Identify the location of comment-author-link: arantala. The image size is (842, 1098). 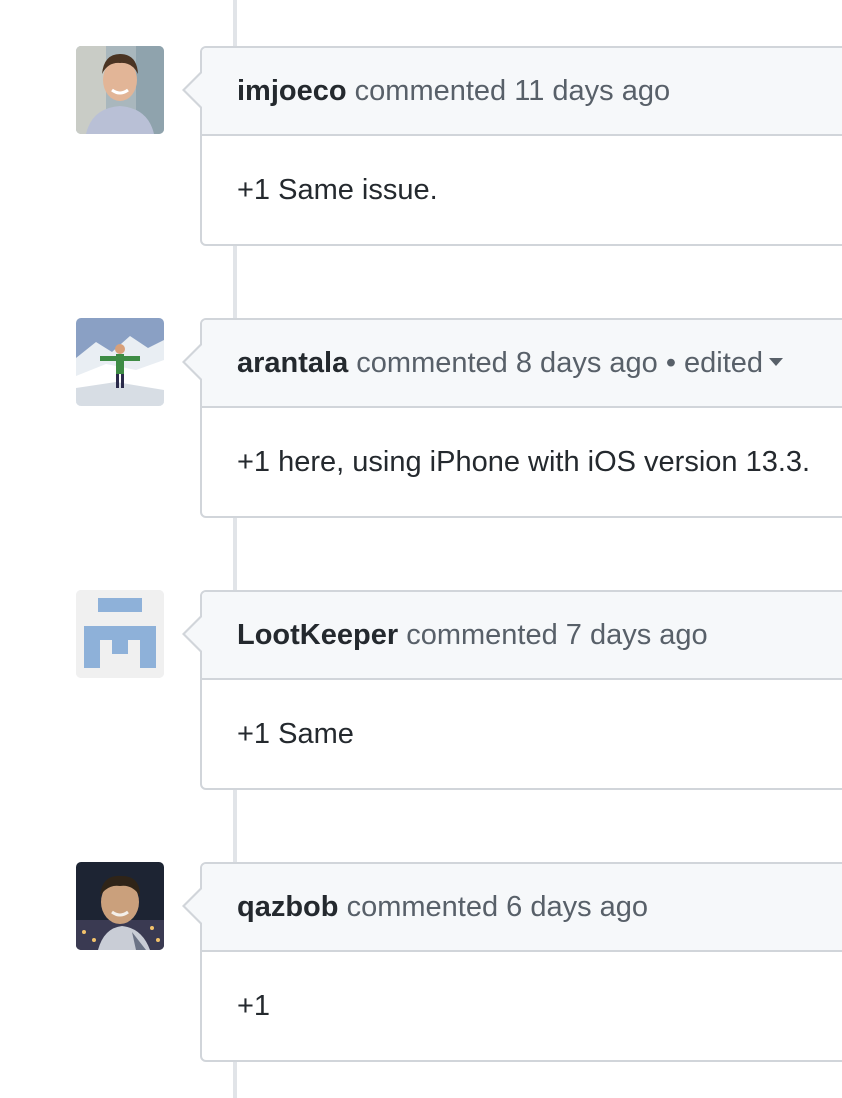
(292, 363).